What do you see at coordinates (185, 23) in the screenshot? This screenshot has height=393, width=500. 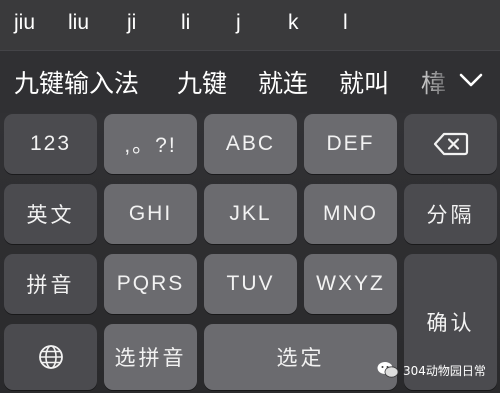 I see `pinyin-option: li` at bounding box center [185, 23].